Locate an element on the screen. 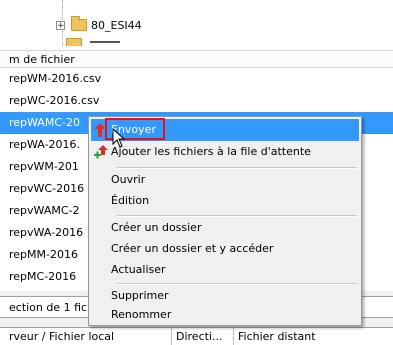 The image size is (393, 345). file-name: repWM-2016.csv is located at coordinates (55, 78).